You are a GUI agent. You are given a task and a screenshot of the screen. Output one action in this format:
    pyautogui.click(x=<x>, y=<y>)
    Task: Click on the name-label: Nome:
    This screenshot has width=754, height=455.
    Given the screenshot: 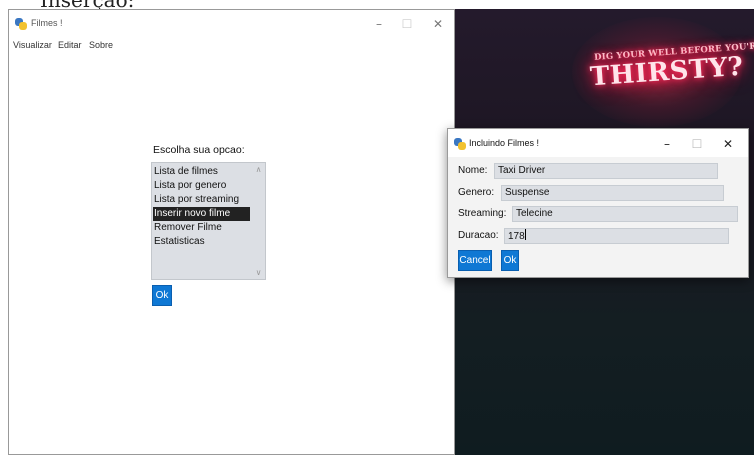 What is the action you would take?
    pyautogui.click(x=473, y=170)
    